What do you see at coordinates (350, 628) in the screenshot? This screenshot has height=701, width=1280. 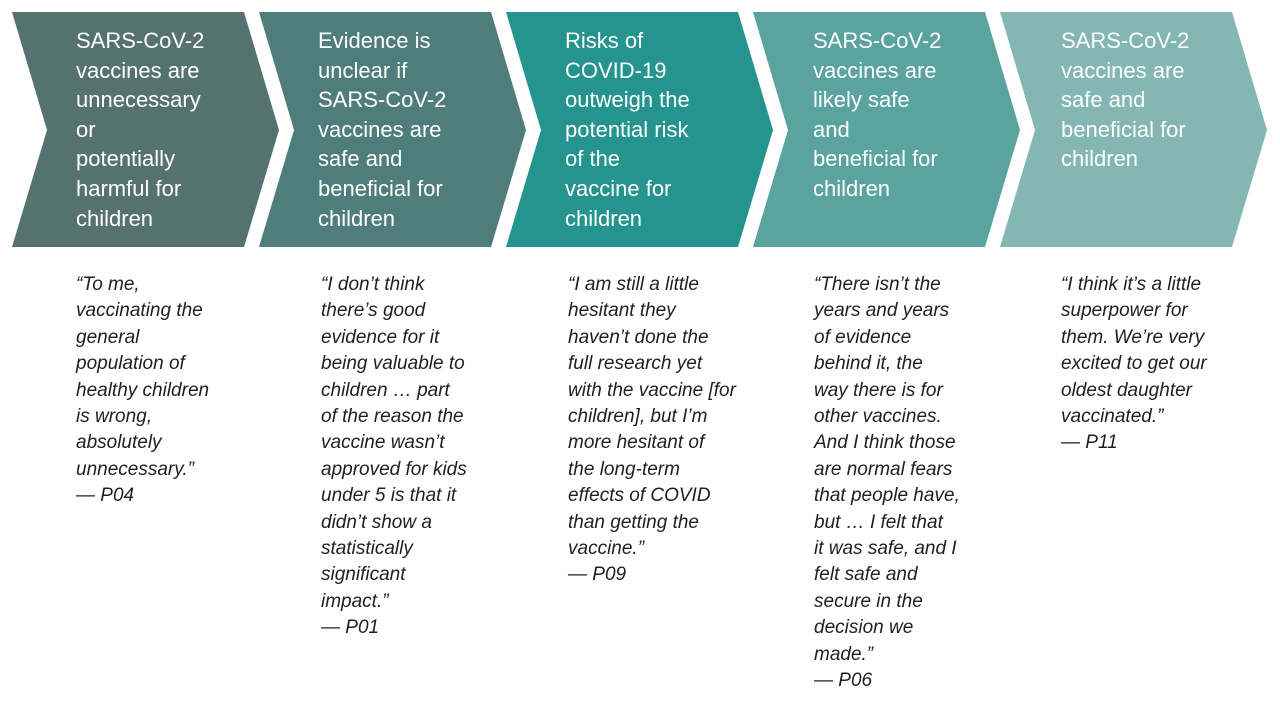 I see `stage-2-attribution: — P01` at bounding box center [350, 628].